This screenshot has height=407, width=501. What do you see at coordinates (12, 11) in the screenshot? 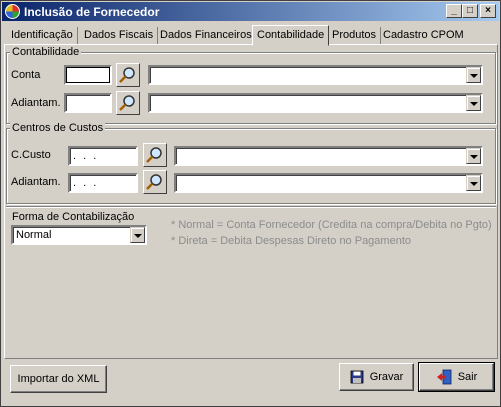
I see `app-logo-icon` at bounding box center [12, 11].